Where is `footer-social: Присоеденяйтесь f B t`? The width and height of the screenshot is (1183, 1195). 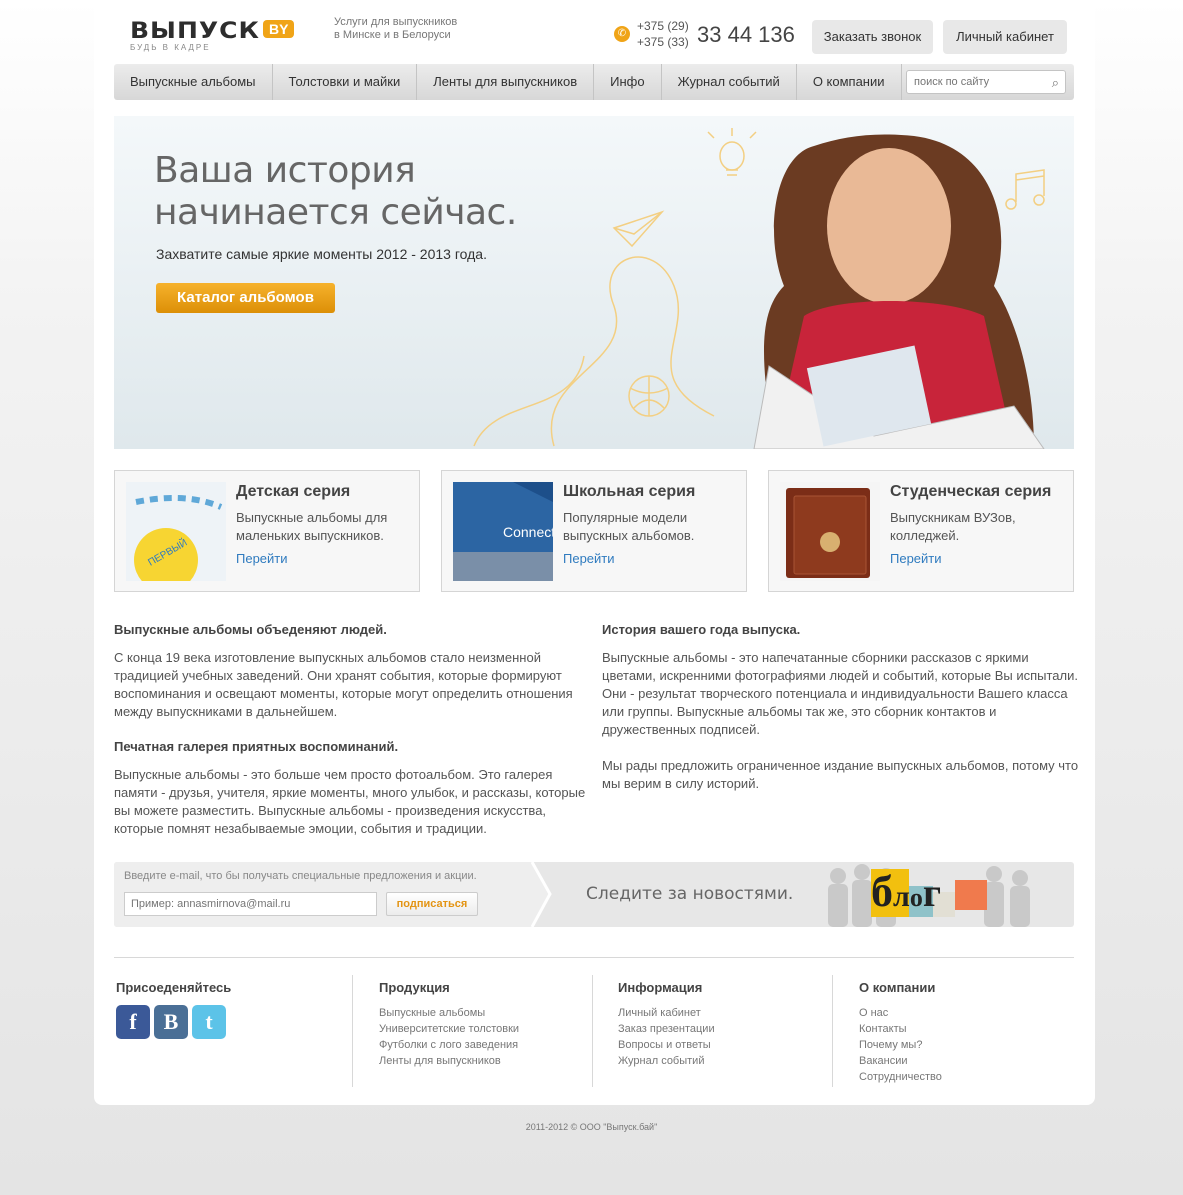 footer-social: Присоеденяйтесь f B t is located at coordinates (231, 1031).